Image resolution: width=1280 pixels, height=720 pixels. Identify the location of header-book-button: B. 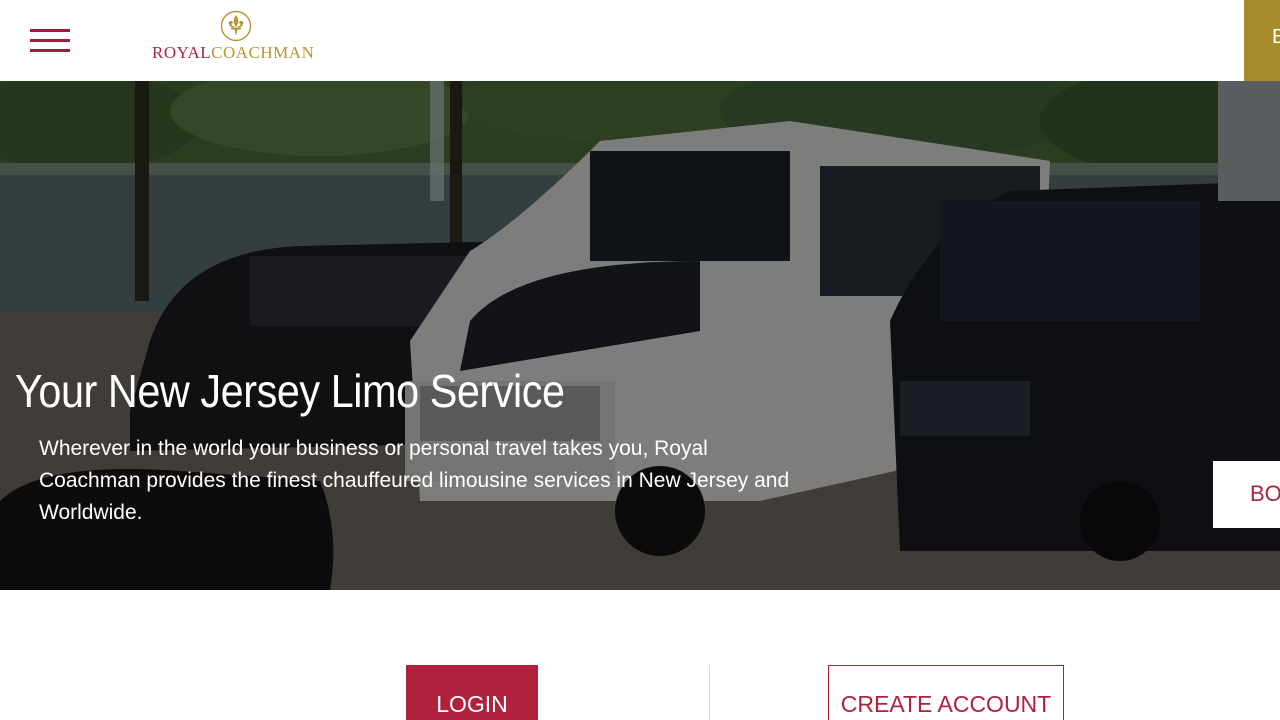
(1262, 40).